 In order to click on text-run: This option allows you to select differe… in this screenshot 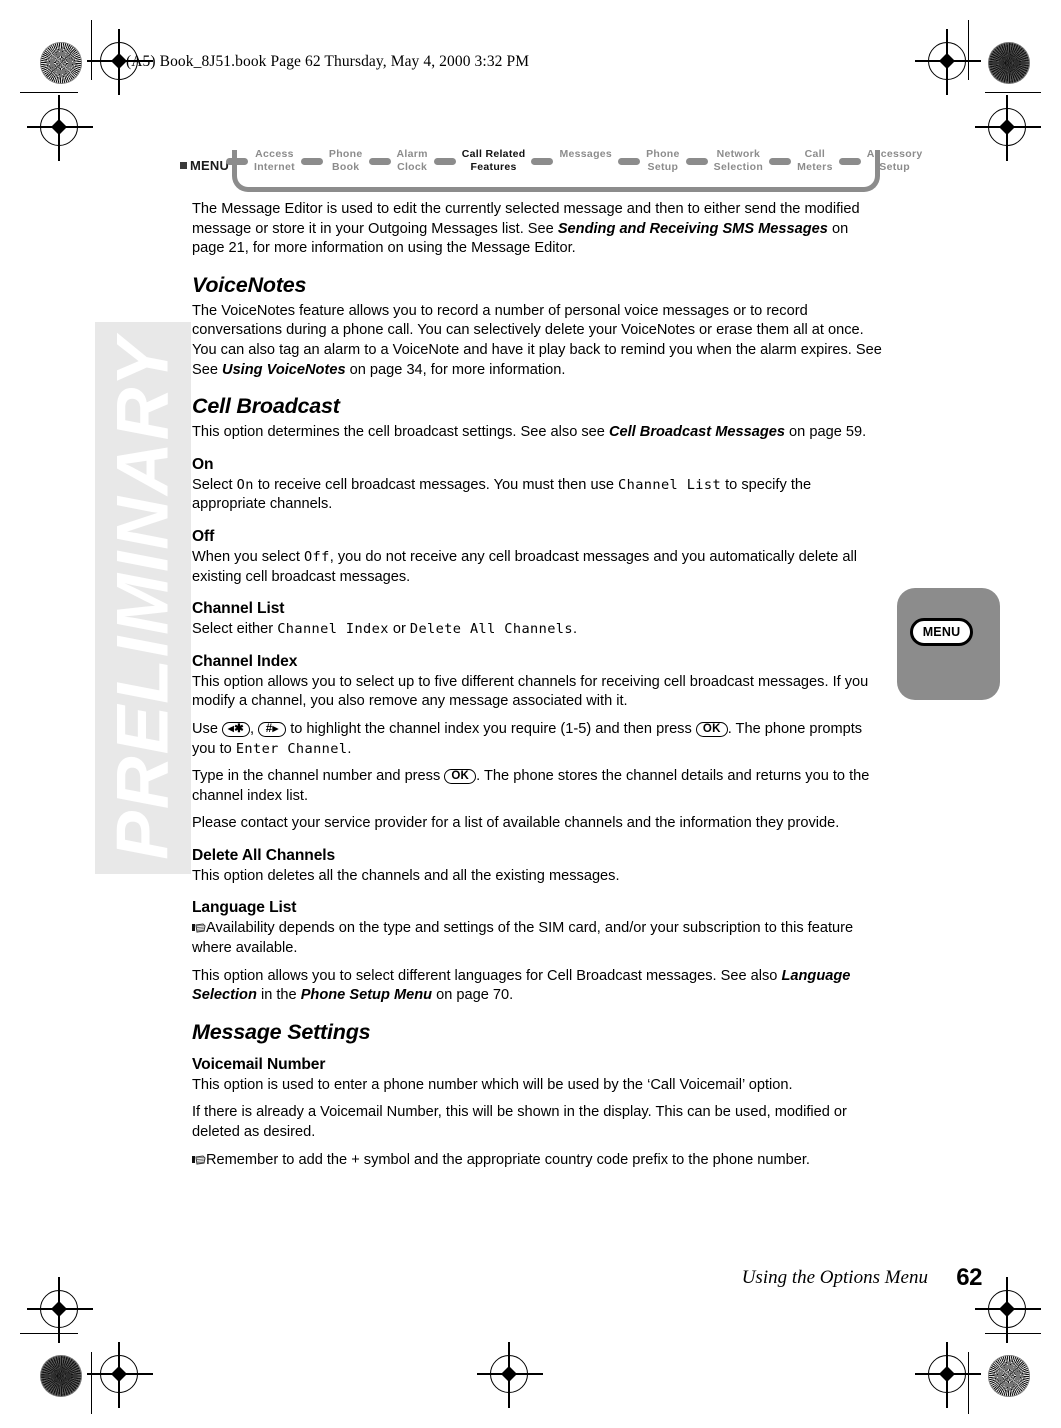, I will do `click(487, 975)`.